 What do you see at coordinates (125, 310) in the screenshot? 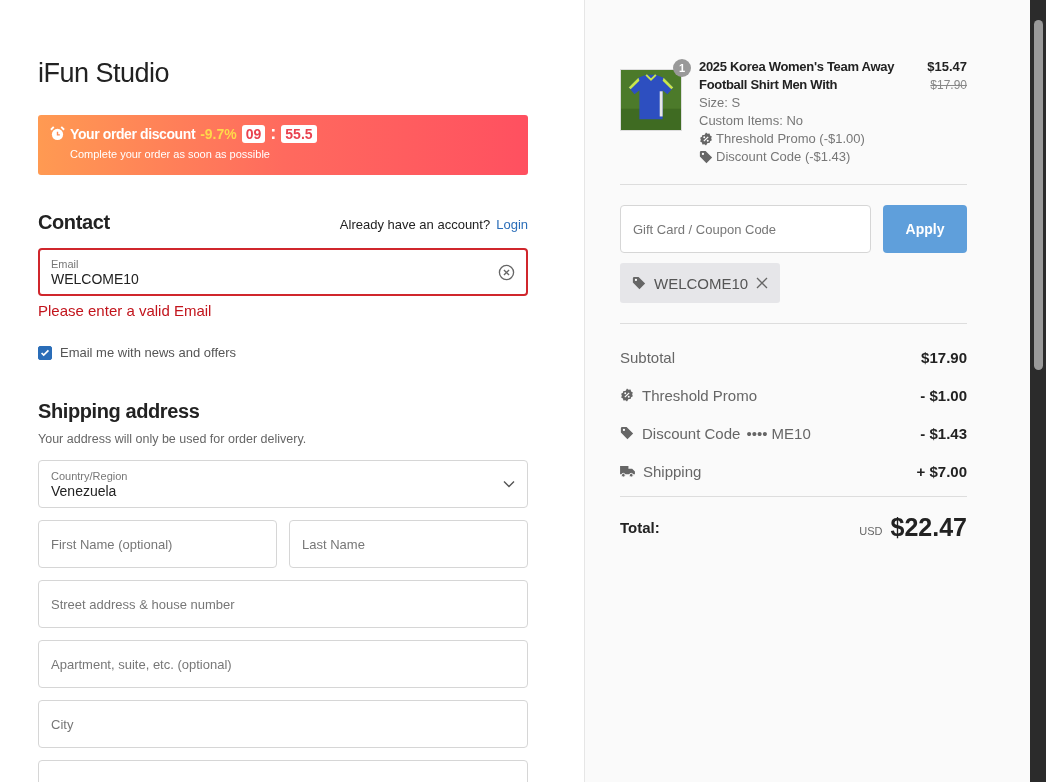
I see `error-message: Please enter a valid Email` at bounding box center [125, 310].